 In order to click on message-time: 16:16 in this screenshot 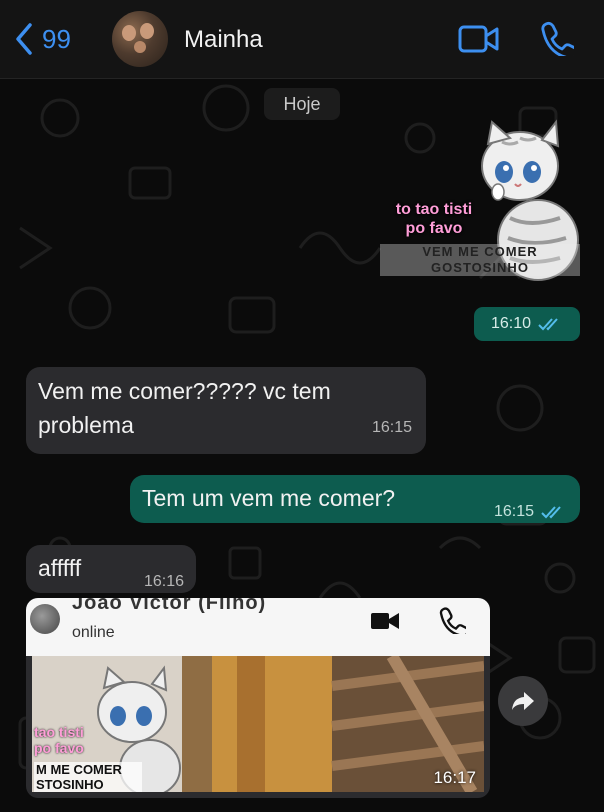, I will do `click(163, 581)`.